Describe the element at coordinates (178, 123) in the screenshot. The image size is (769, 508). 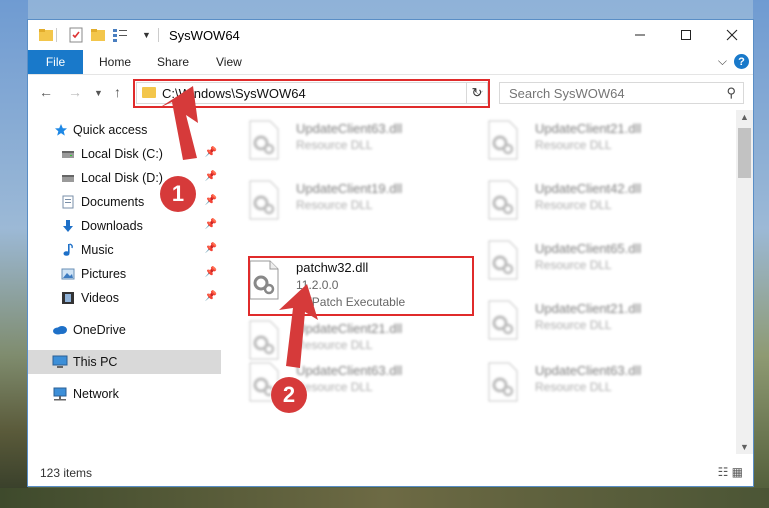
I see `arrow-1-icon` at that location.